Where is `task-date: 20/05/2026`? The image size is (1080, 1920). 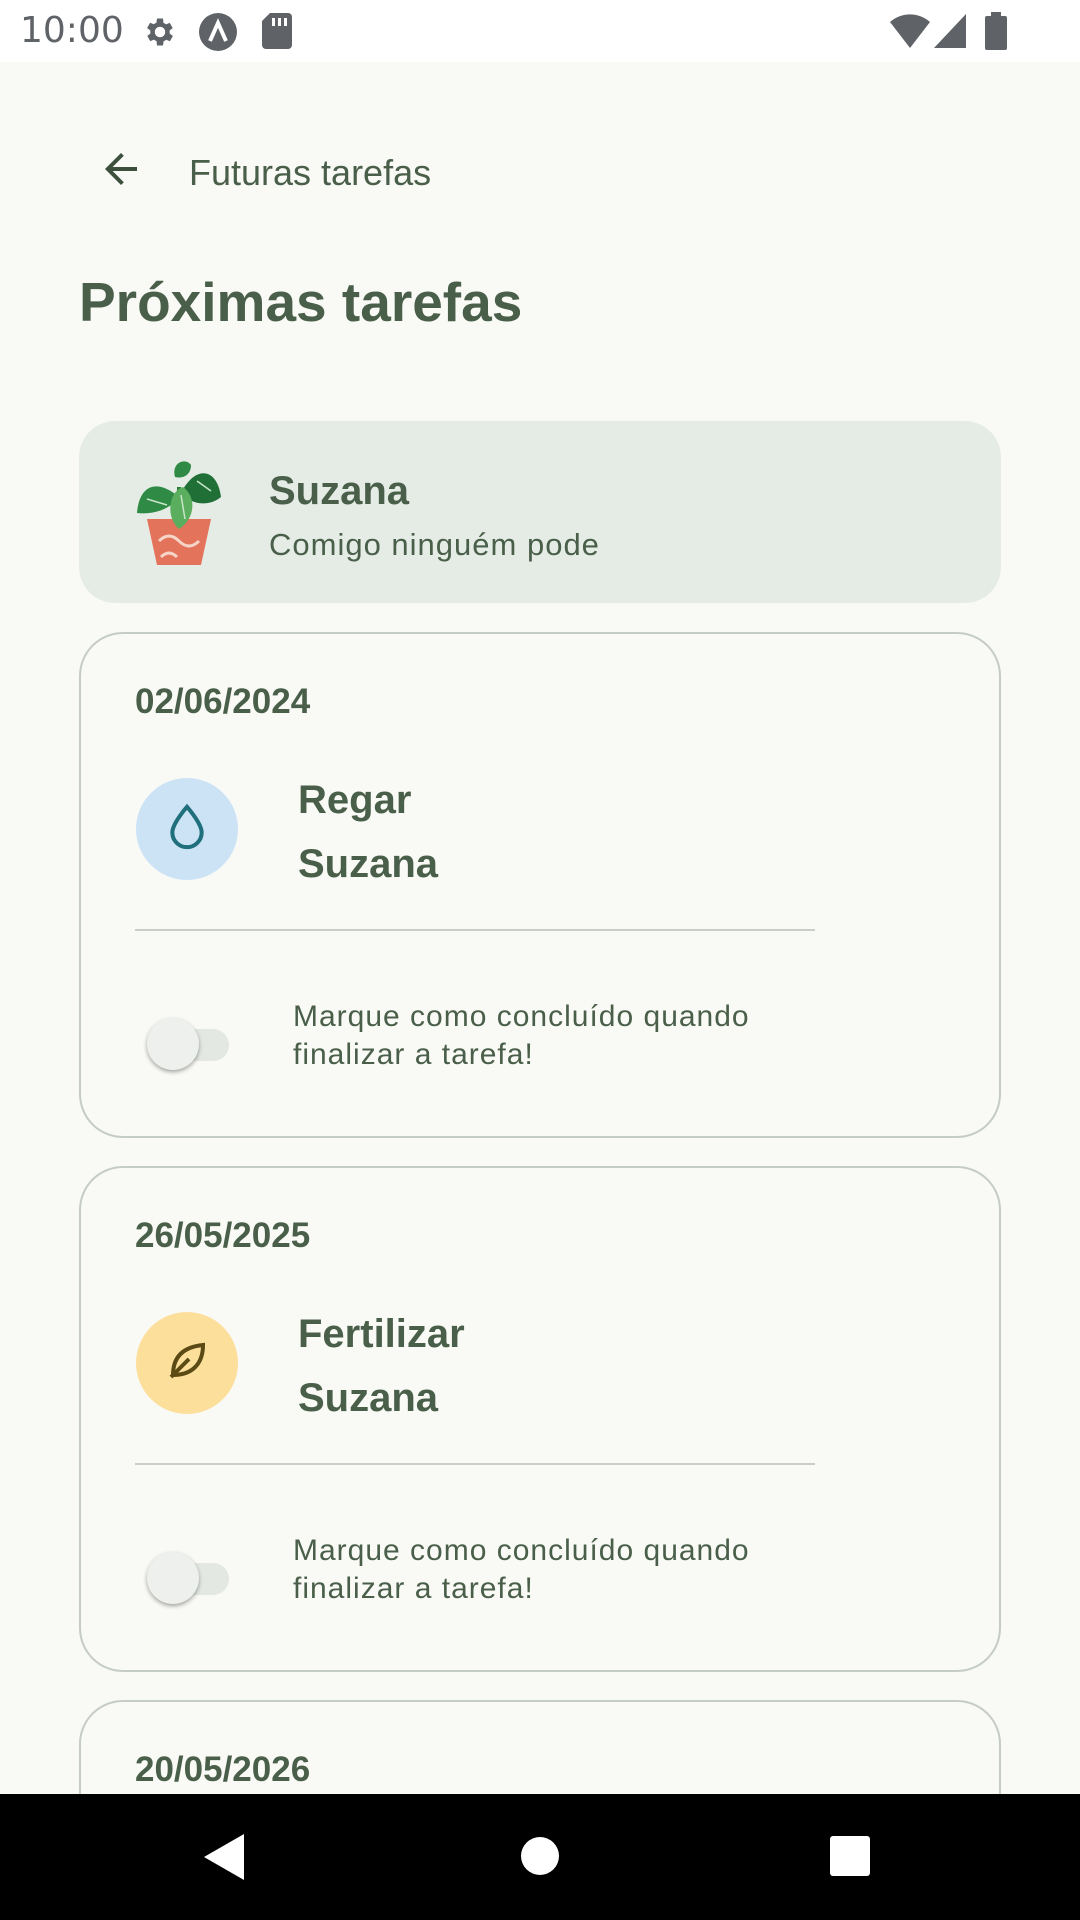
task-date: 20/05/2026 is located at coordinates (223, 1769).